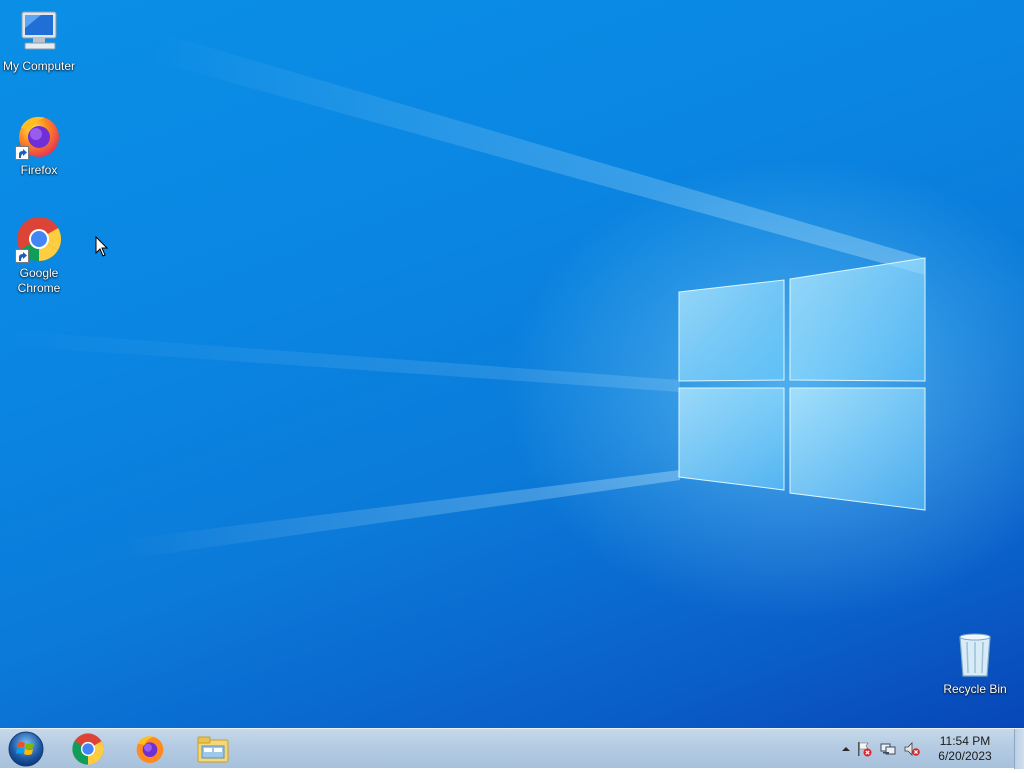 The width and height of the screenshot is (1024, 773). I want to click on volume-muted-icon, so click(912, 749).